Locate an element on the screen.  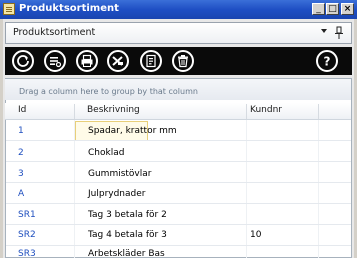
cell-beskrivning: Tag 3 betala för 2 is located at coordinates (127, 215).